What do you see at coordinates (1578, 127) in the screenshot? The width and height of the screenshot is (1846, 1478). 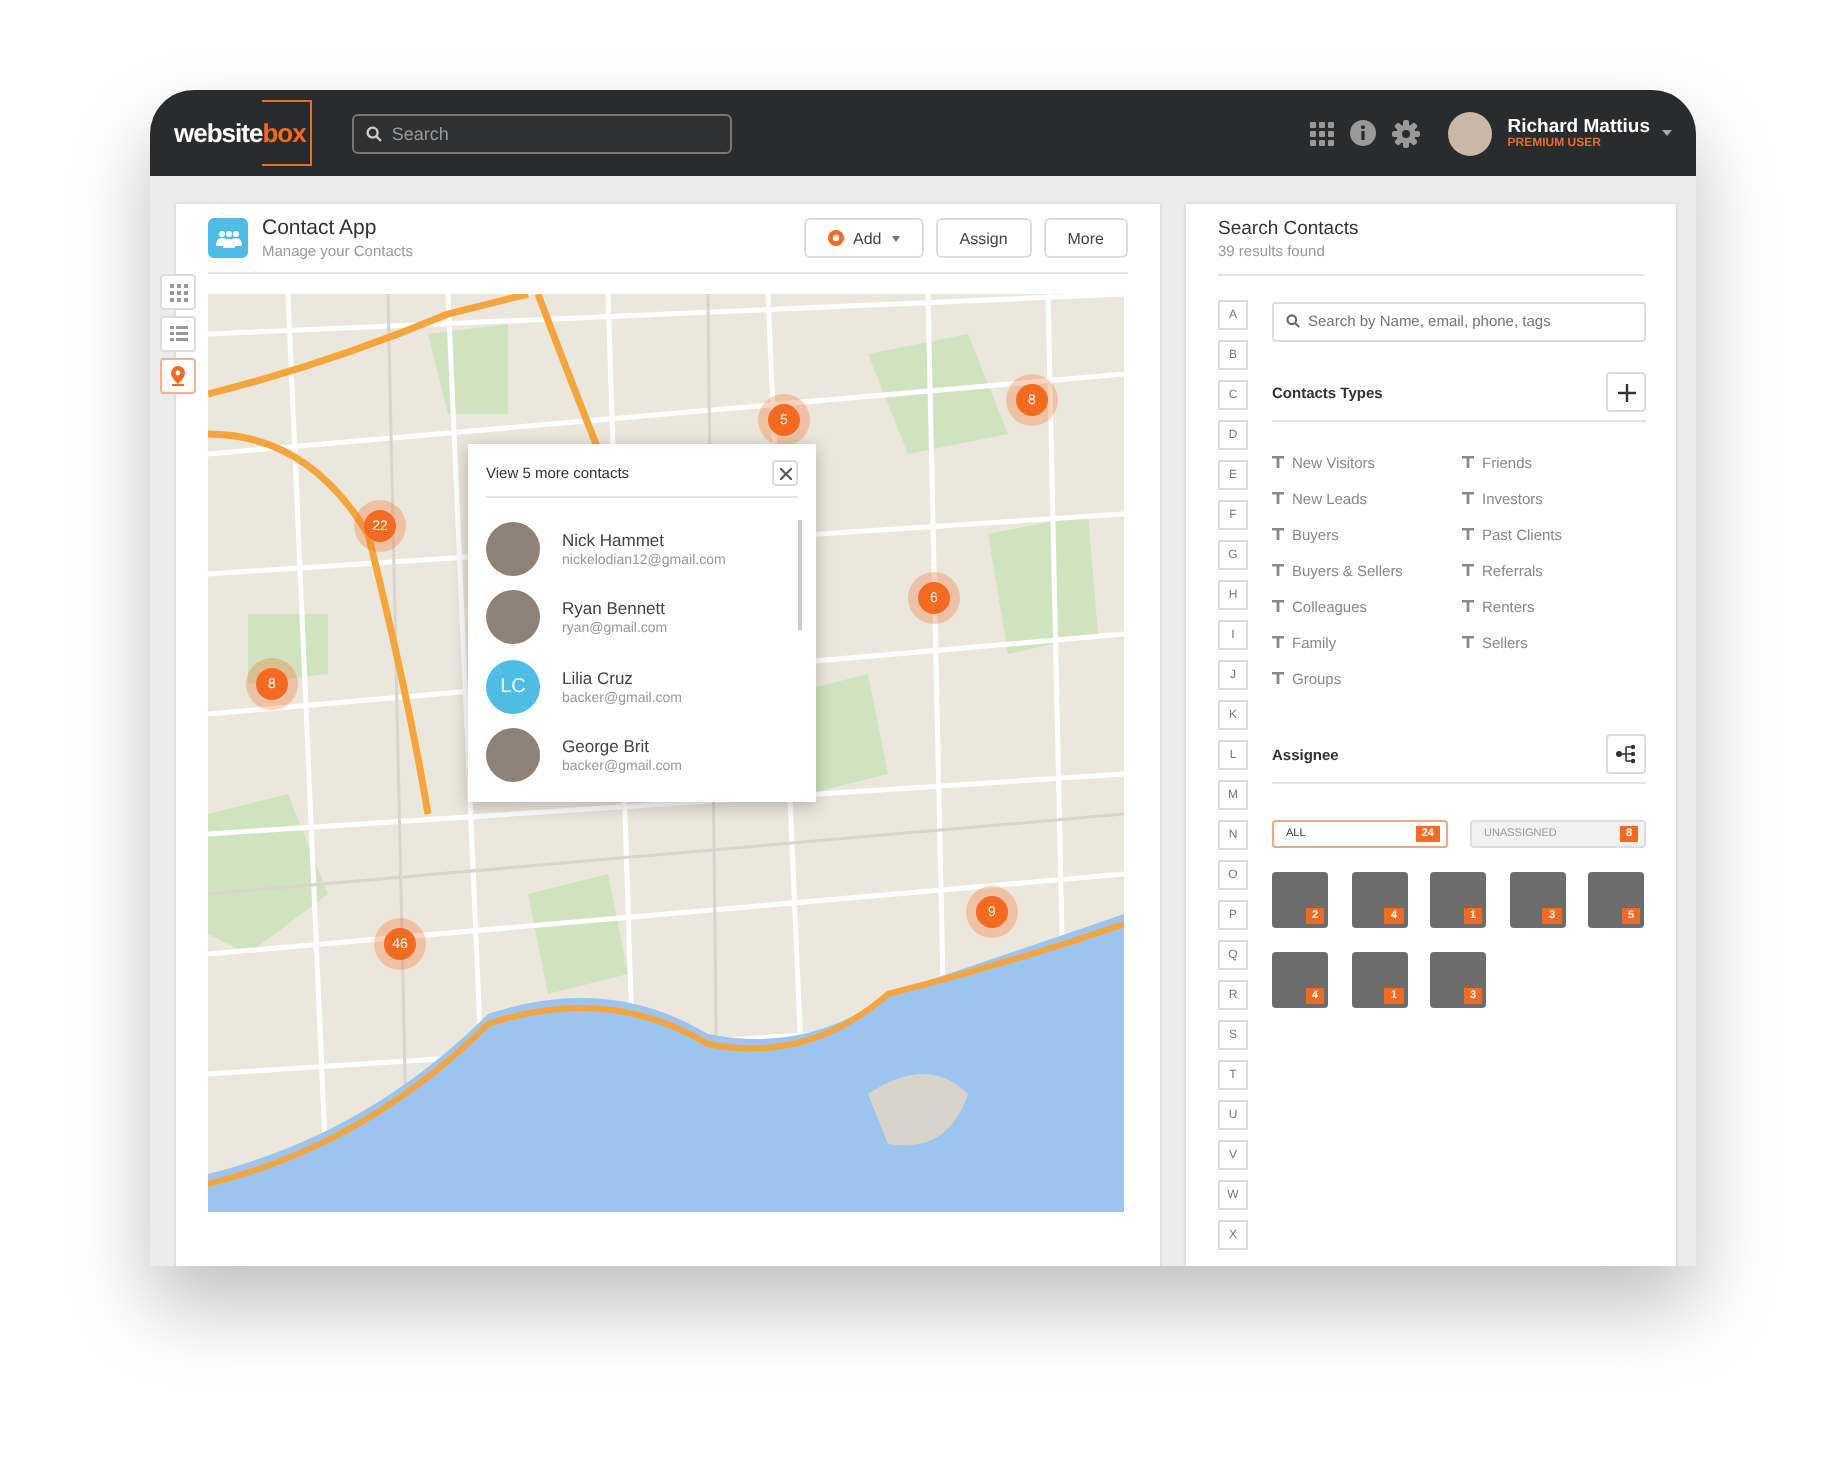 I see `user-name: Richard Mattius` at bounding box center [1578, 127].